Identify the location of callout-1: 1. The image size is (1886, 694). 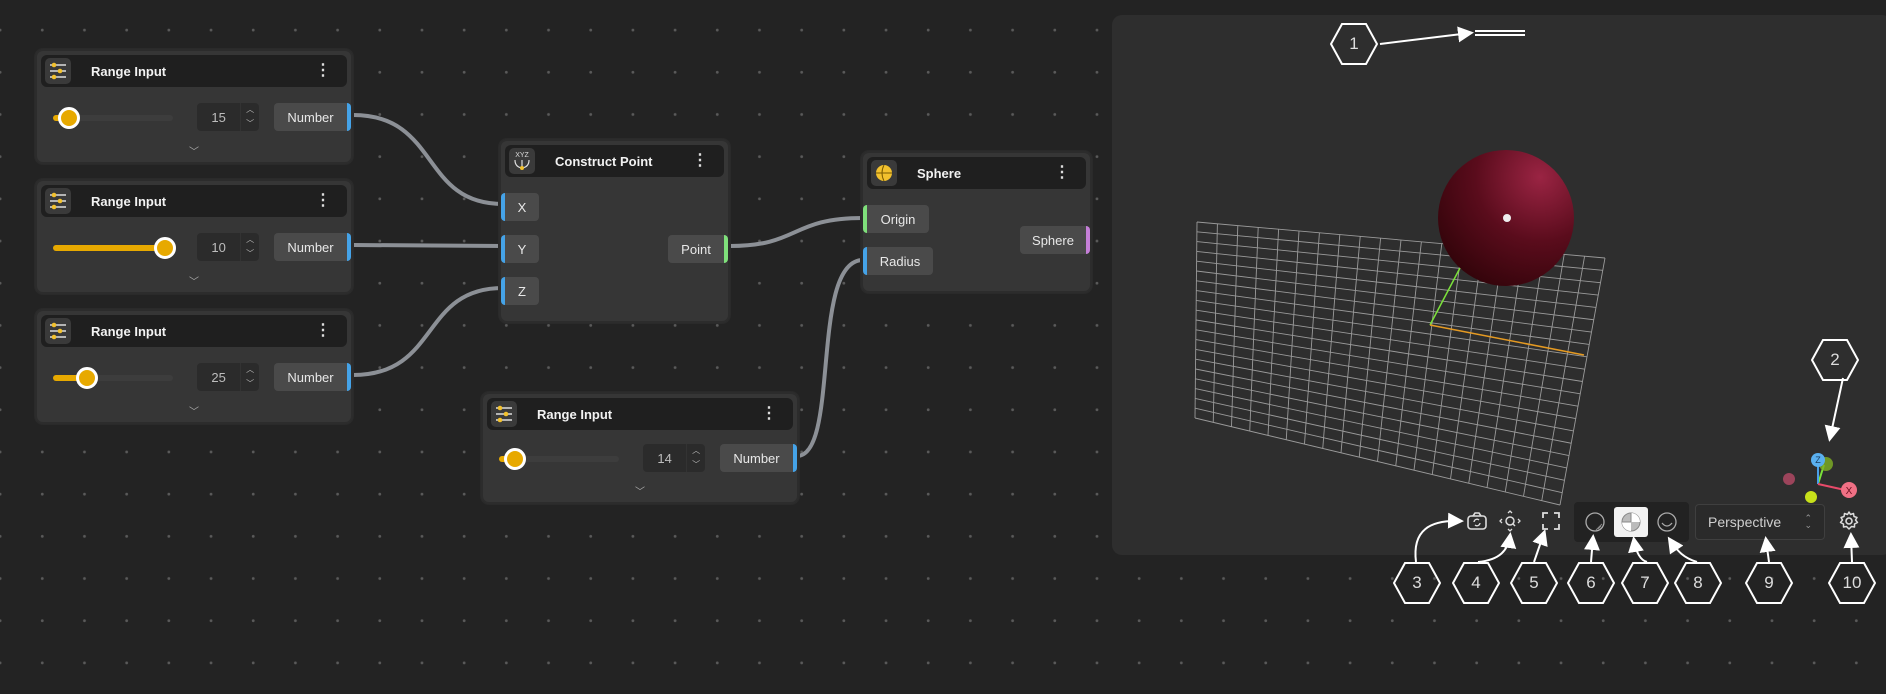
(1354, 44).